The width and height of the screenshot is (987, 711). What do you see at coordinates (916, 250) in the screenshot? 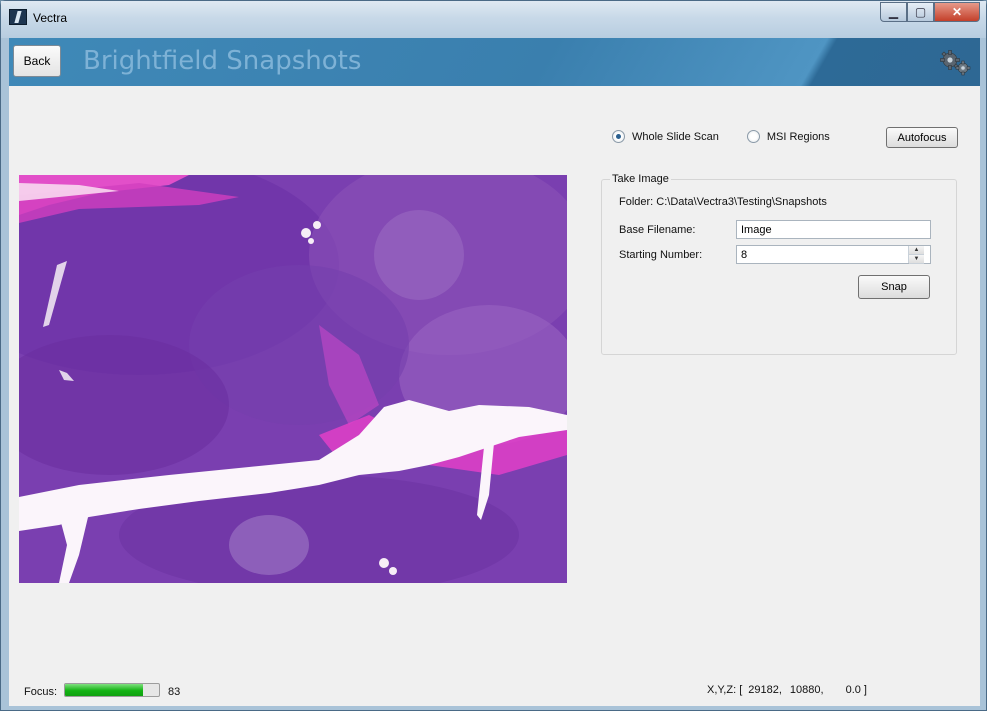
I see `spin-up-icon: ▲` at bounding box center [916, 250].